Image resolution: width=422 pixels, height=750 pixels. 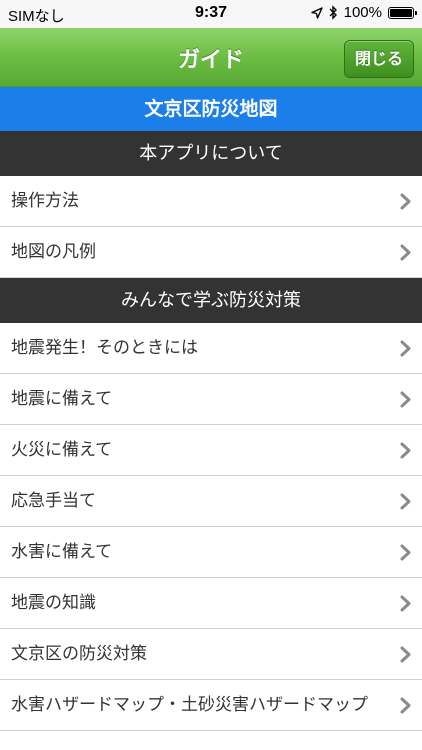 I want to click on battery-icon, so click(x=402, y=12).